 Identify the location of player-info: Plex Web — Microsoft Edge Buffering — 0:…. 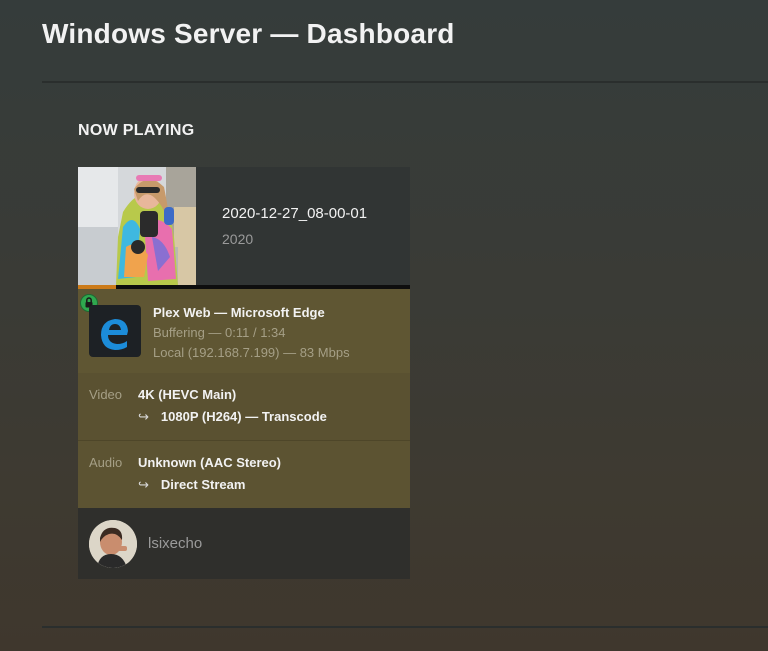
(244, 331).